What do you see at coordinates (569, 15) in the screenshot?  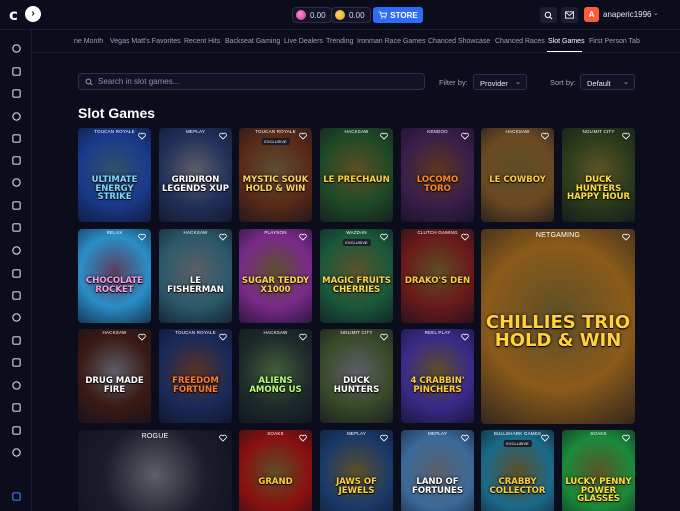 I see `messages-button` at bounding box center [569, 15].